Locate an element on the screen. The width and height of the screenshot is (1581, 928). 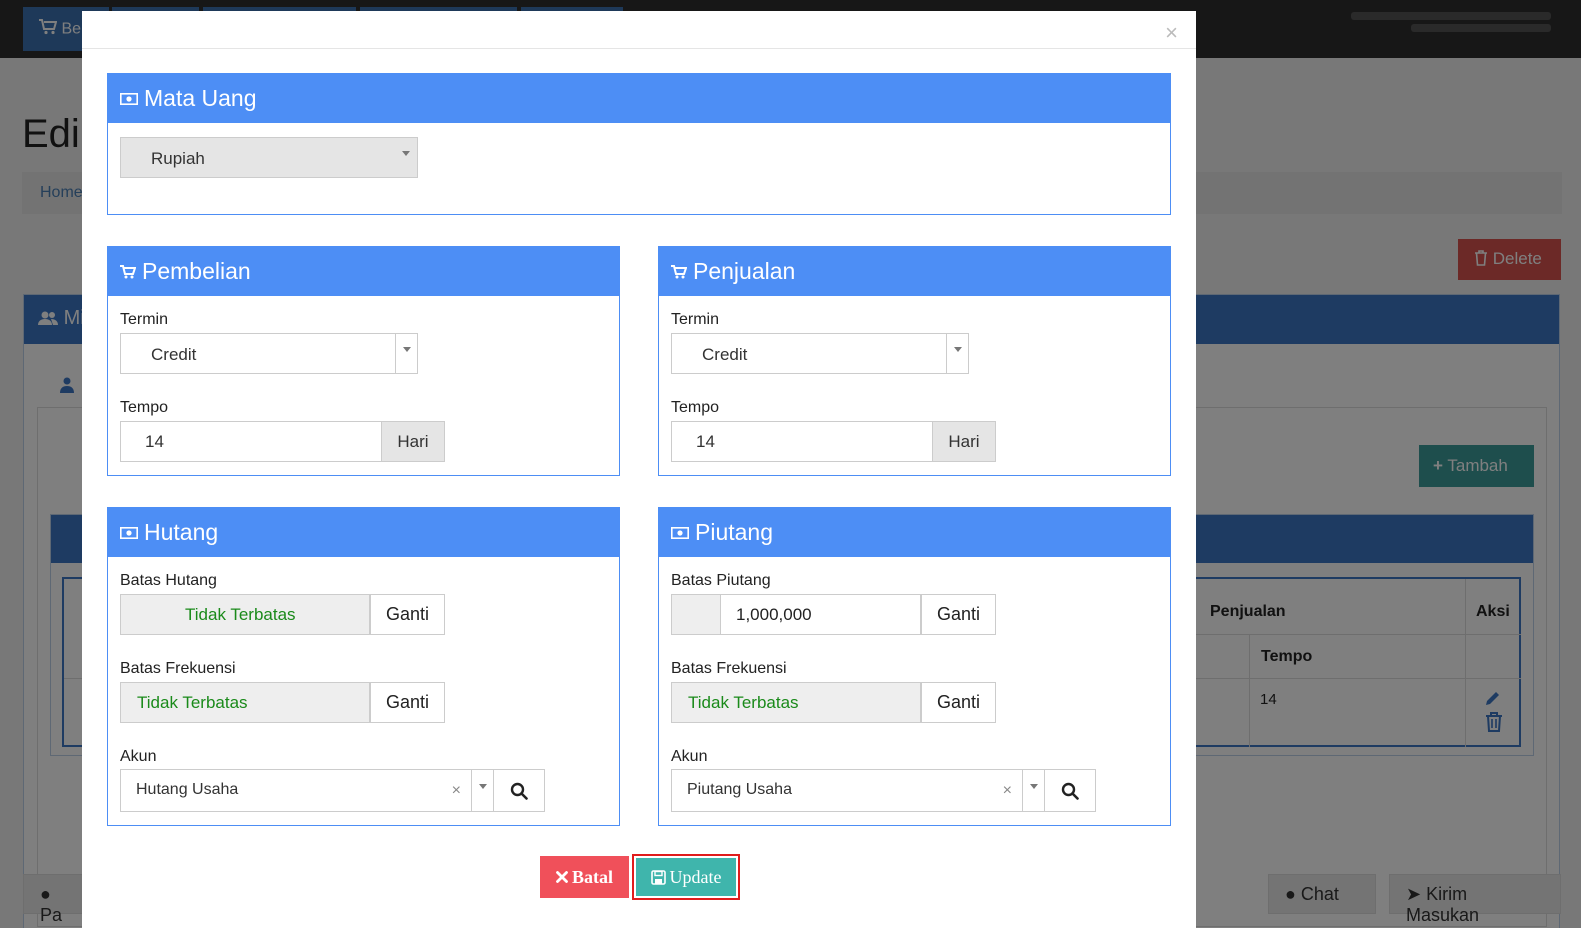
piutang-frekuensi-label: Batas Frekuensi is located at coordinates (729, 668).